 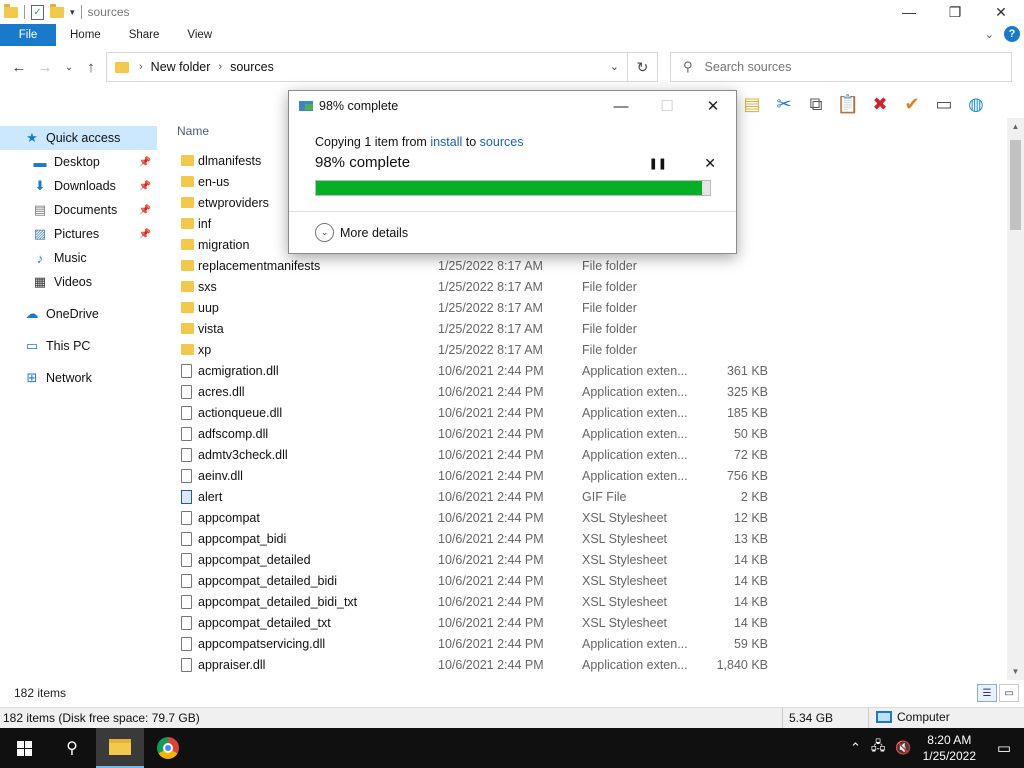 I want to click on address-bar: › New folder › sources ⌄ ↻, so click(x=382, y=67).